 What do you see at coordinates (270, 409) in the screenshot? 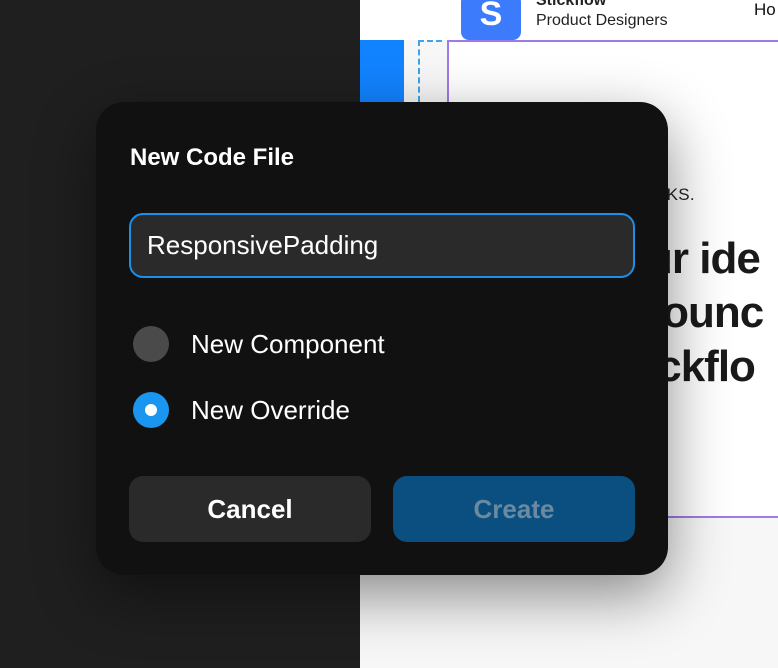
I see `option-label: New Override` at bounding box center [270, 409].